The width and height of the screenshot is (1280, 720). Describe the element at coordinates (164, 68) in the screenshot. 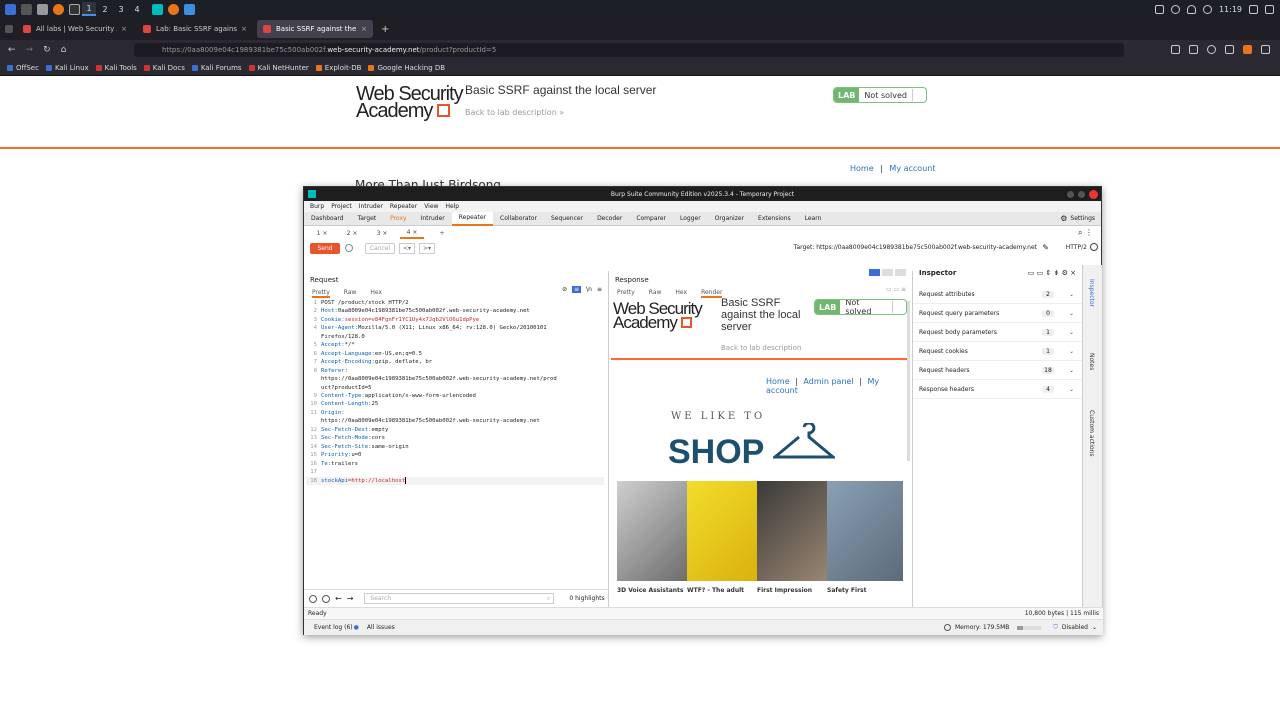

I see `bookmark-kali-docs: Kali Docs` at that location.